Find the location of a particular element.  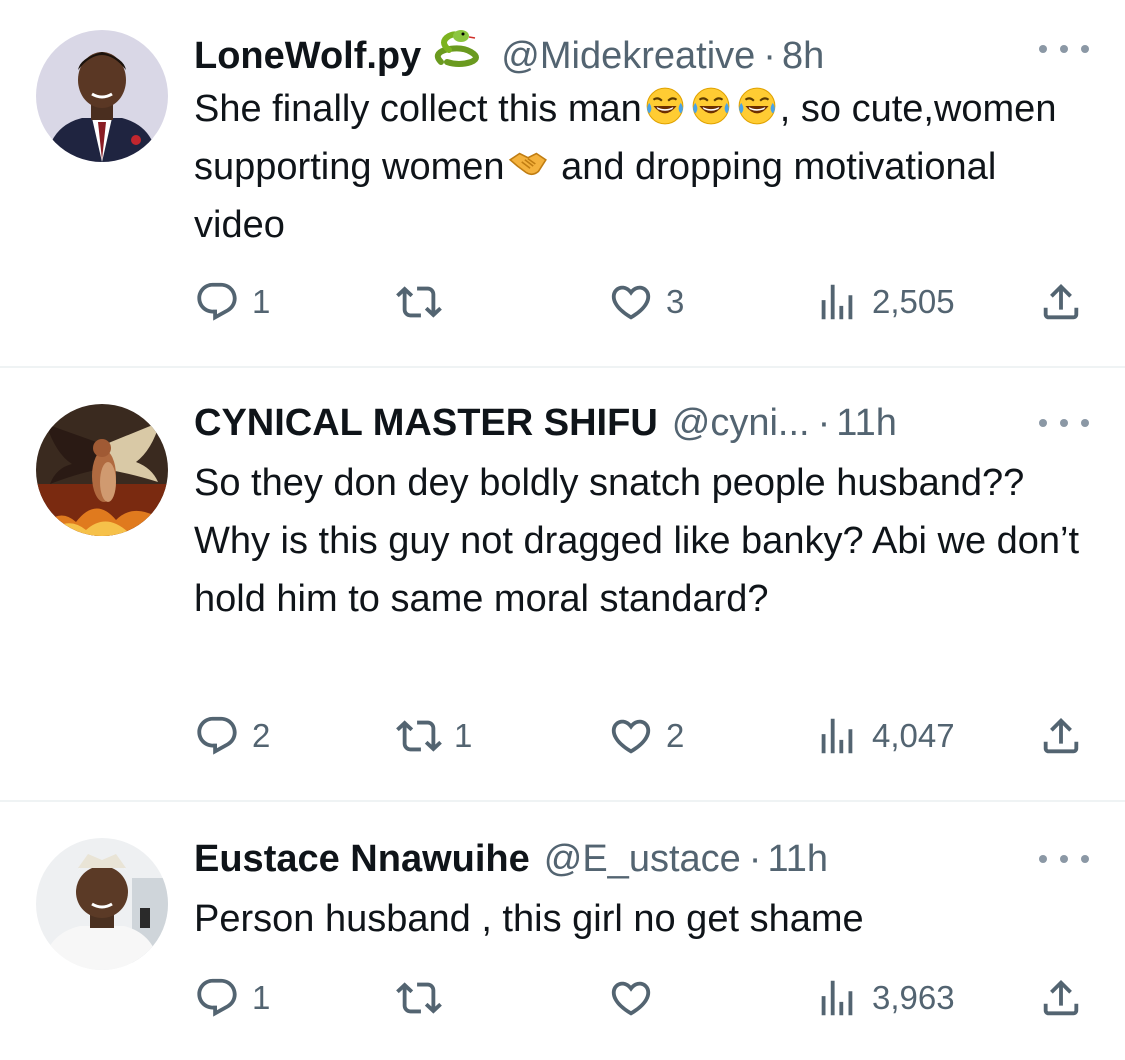

display-name: LoneWolf.py is located at coordinates (307, 56).